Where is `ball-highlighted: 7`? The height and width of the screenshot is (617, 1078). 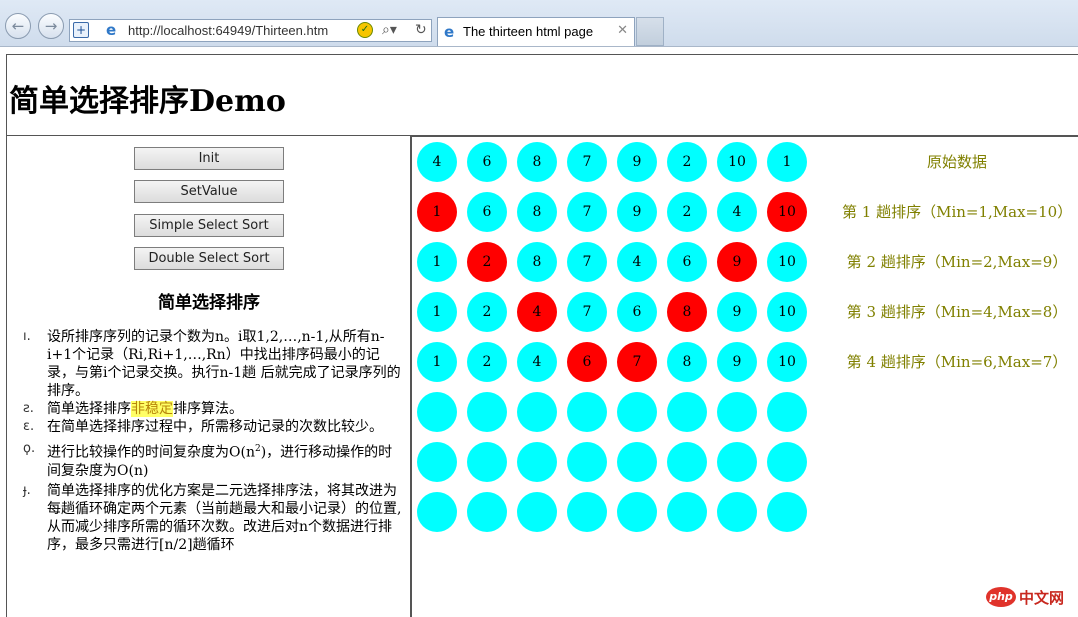 ball-highlighted: 7 is located at coordinates (637, 362).